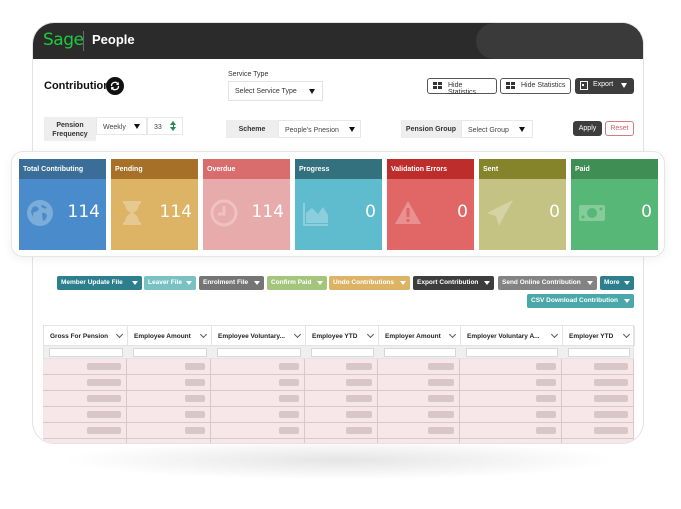  I want to click on action-label: CSV Download Contribution, so click(575, 300).